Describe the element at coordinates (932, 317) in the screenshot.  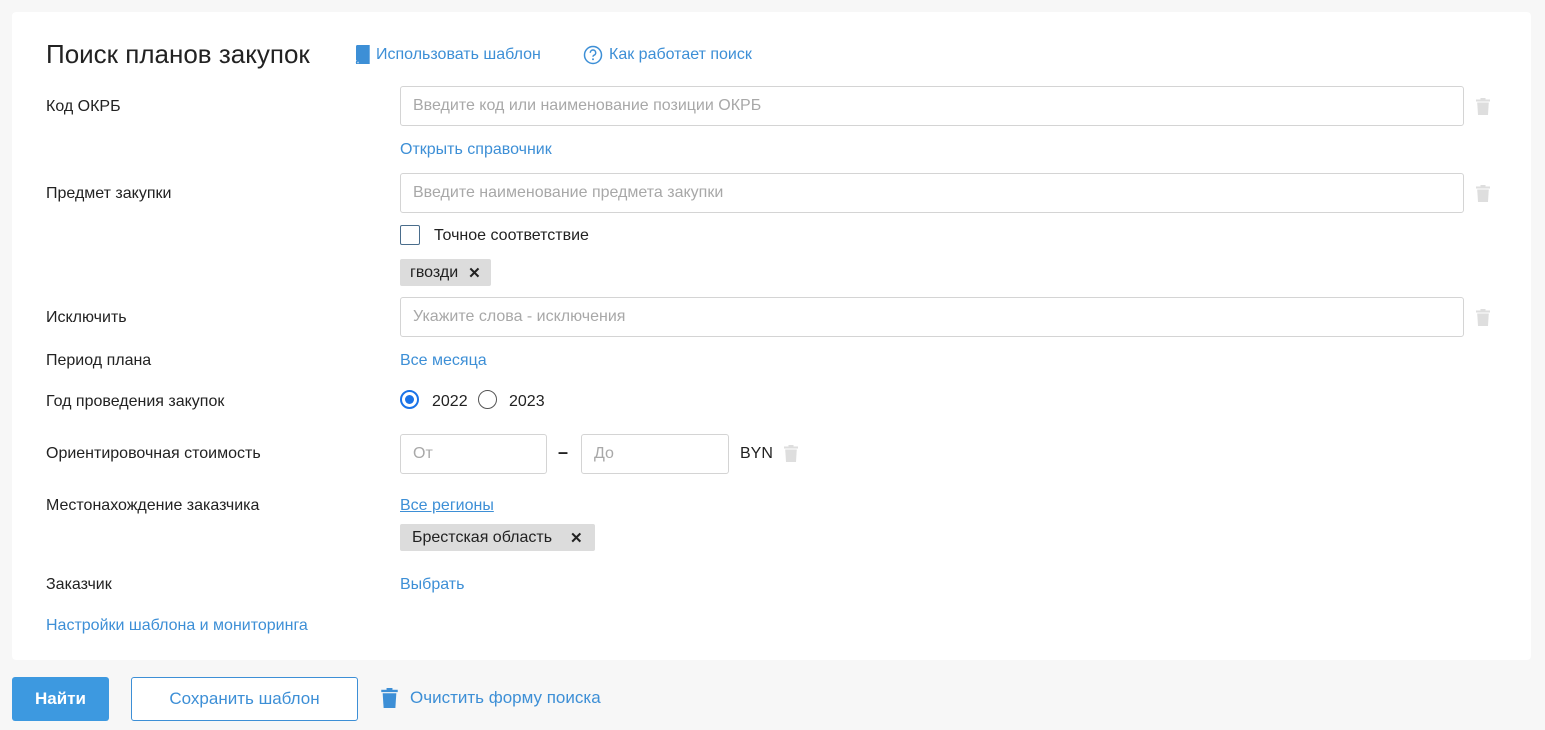
I see `exclude-input` at that location.